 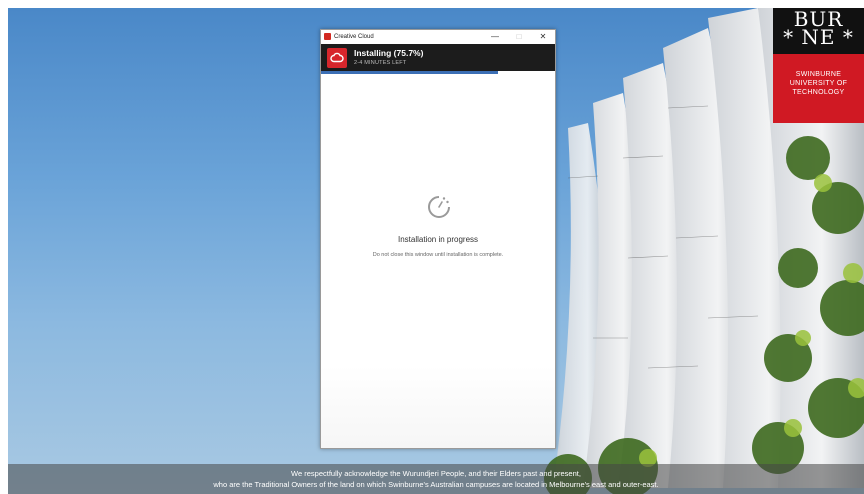 What do you see at coordinates (818, 74) in the screenshot?
I see `logo-line-1: SWINBURNE` at bounding box center [818, 74].